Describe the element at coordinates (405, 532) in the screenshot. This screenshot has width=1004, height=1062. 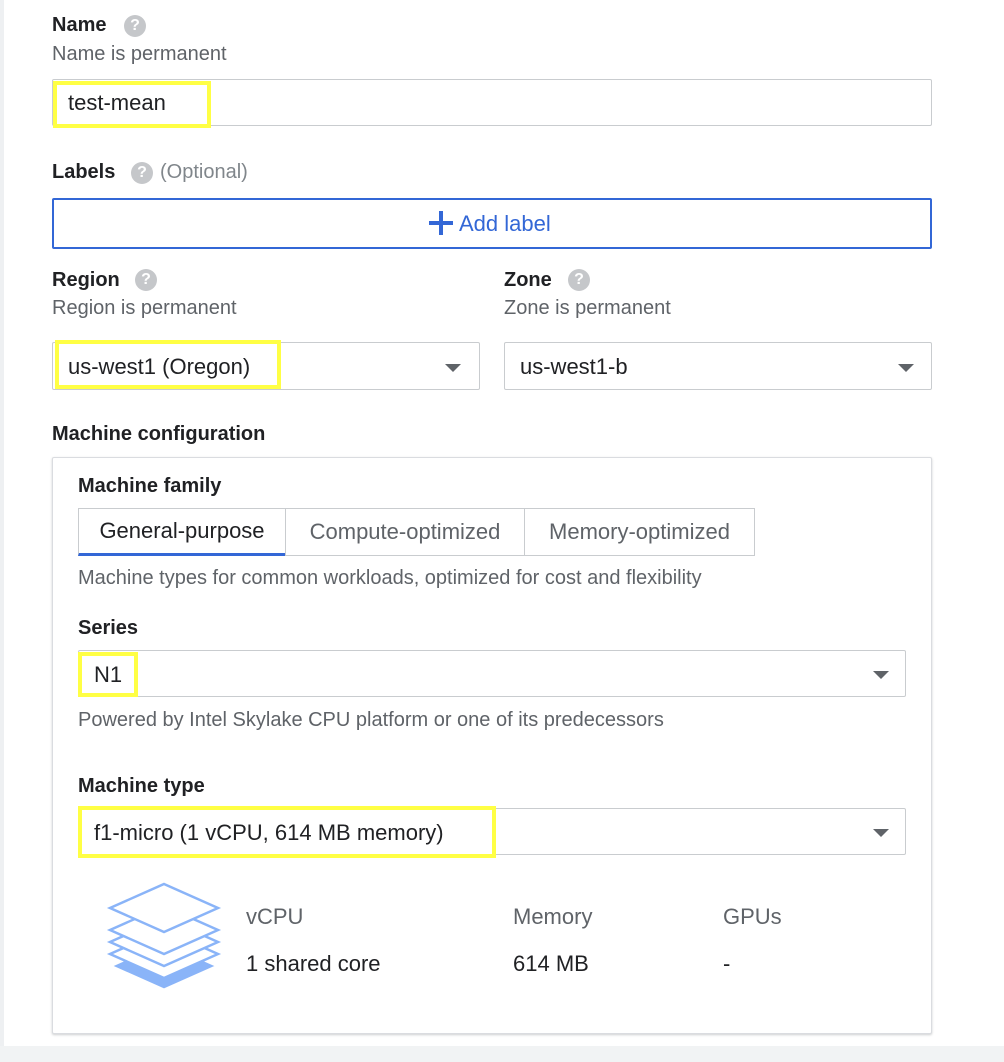
I see `tab-compute-optimized: Compute-optimized` at that location.